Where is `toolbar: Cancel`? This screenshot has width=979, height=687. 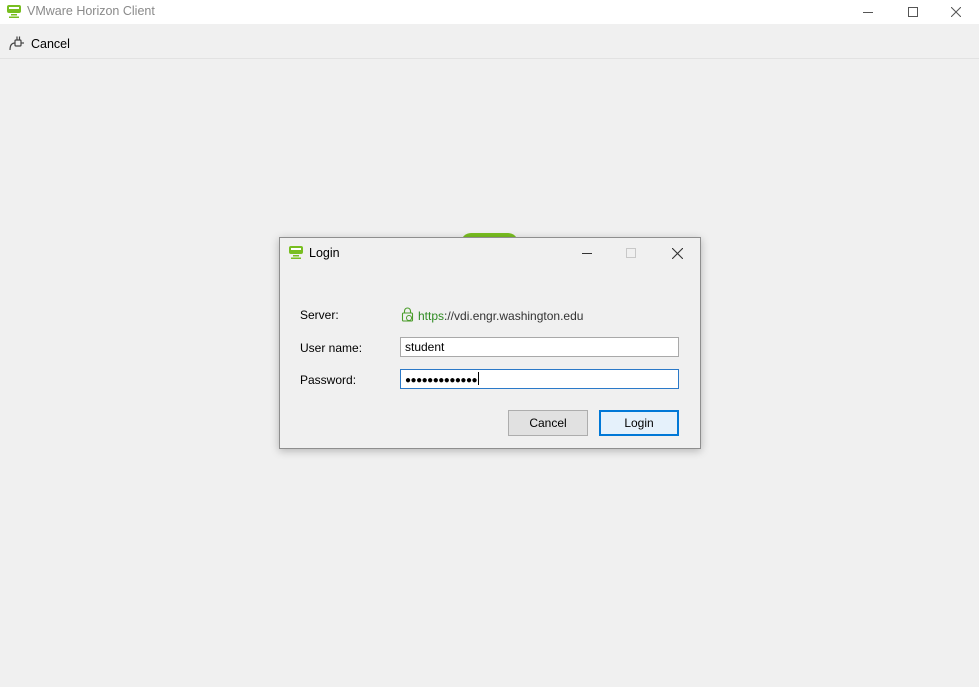 toolbar: Cancel is located at coordinates (489, 43).